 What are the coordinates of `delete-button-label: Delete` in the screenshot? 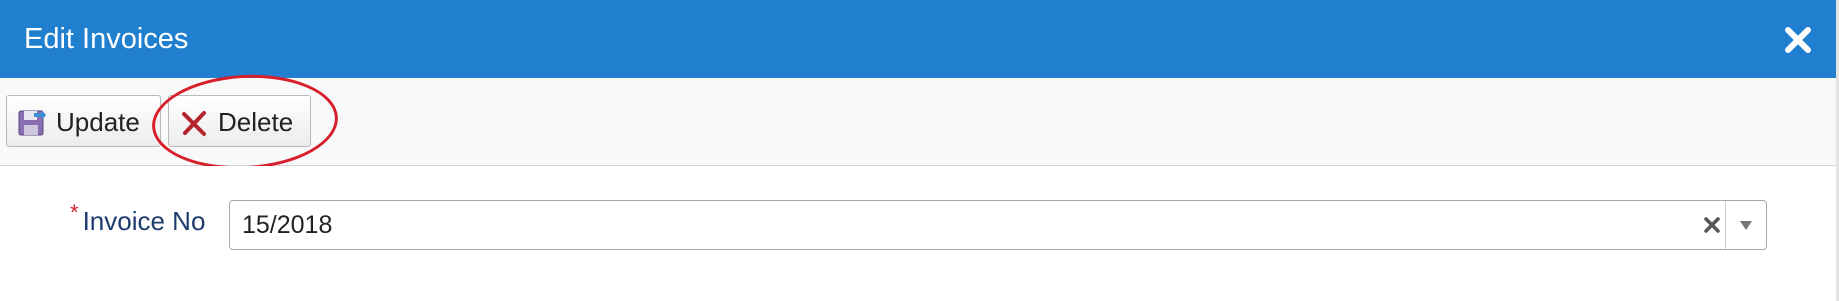 It's located at (256, 122).